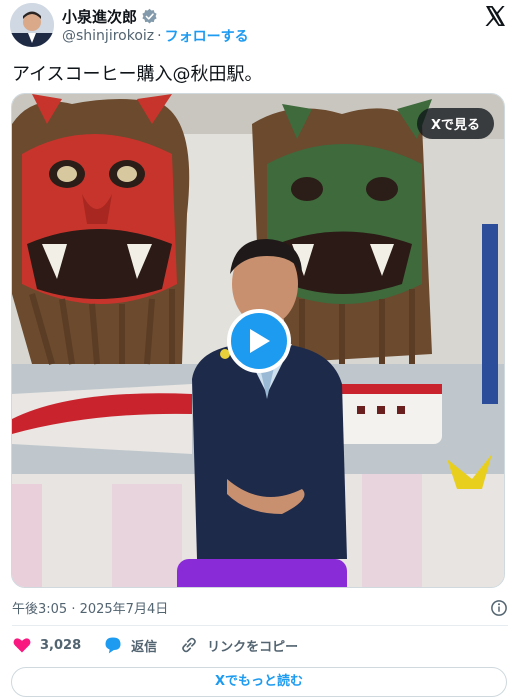 This screenshot has width=520, height=700. Describe the element at coordinates (99, 16) in the screenshot. I see `author-name: 小泉進次郎` at that location.